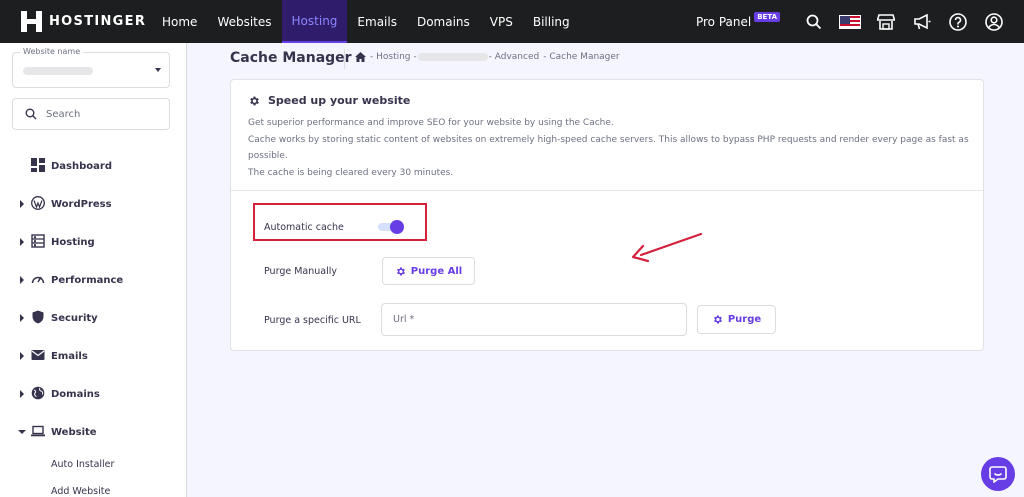 This screenshot has width=1024, height=497. Describe the element at coordinates (360, 57) in the screenshot. I see `home-icon` at that location.